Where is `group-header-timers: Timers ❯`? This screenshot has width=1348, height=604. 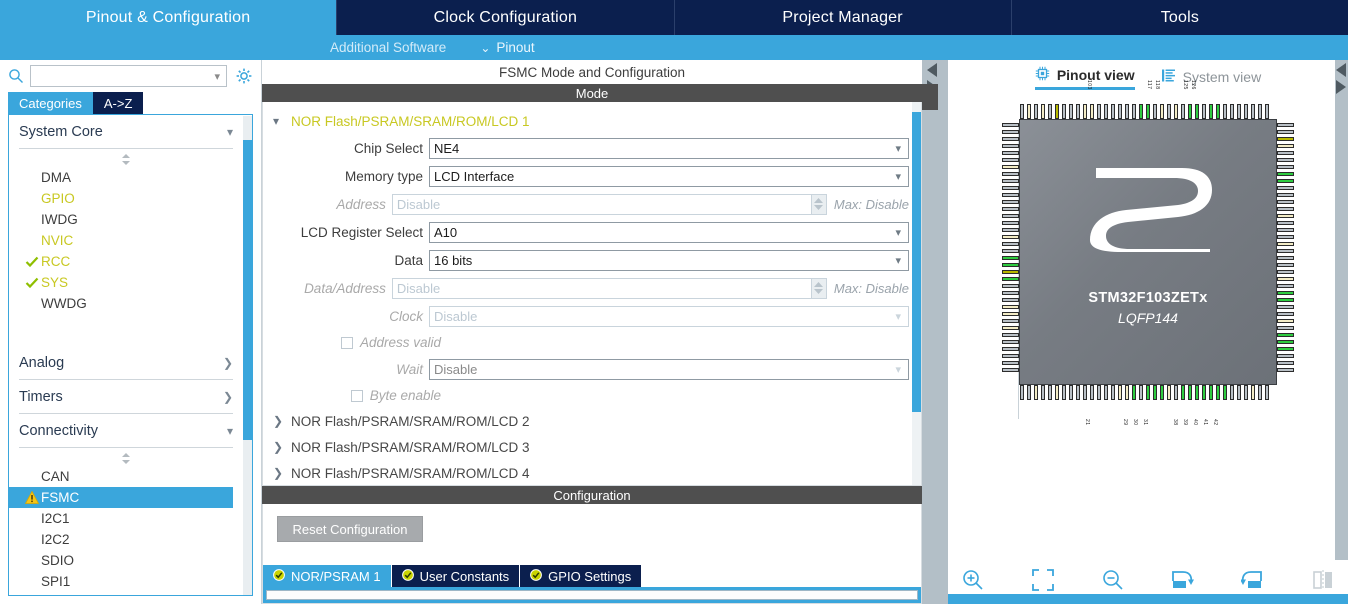 group-header-timers: Timers ❯ is located at coordinates (126, 397).